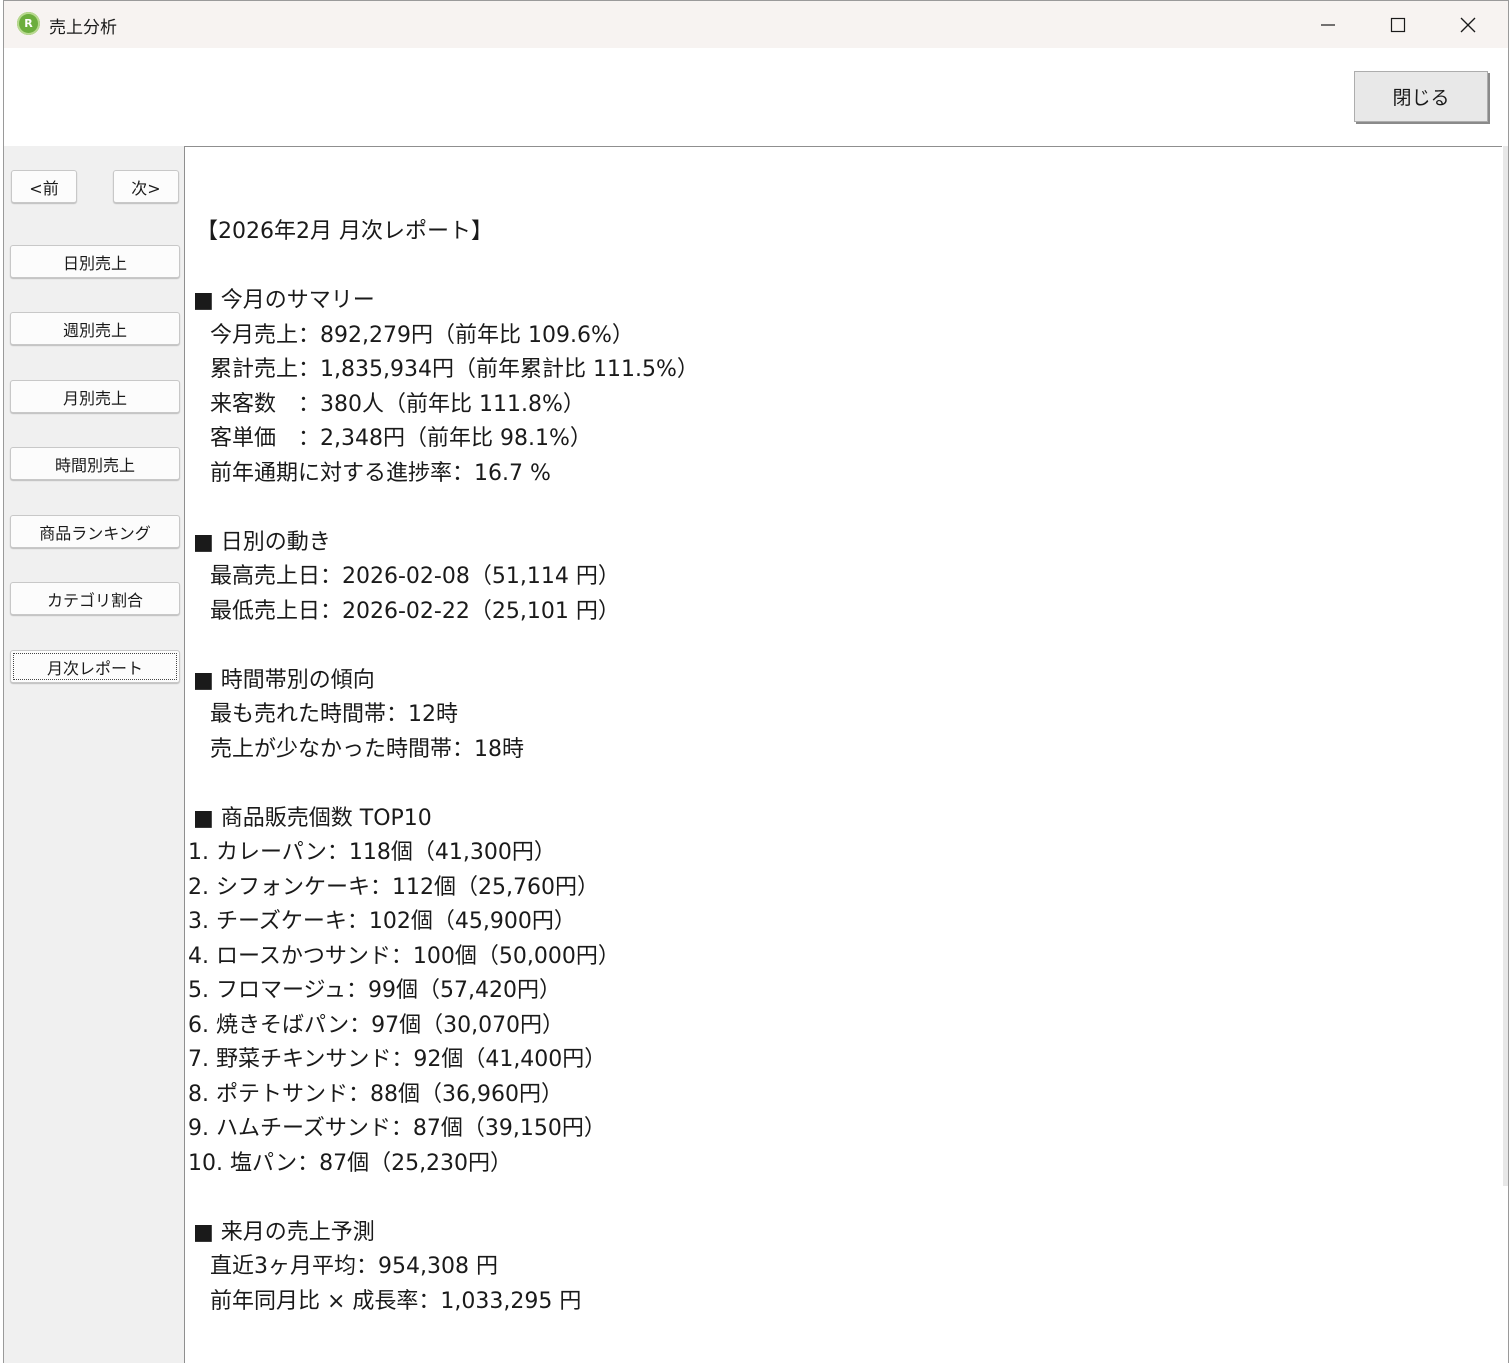  Describe the element at coordinates (415, 576) in the screenshot. I see `daily-line: 最高売上日：2026-02-08（51,114 円）` at that location.